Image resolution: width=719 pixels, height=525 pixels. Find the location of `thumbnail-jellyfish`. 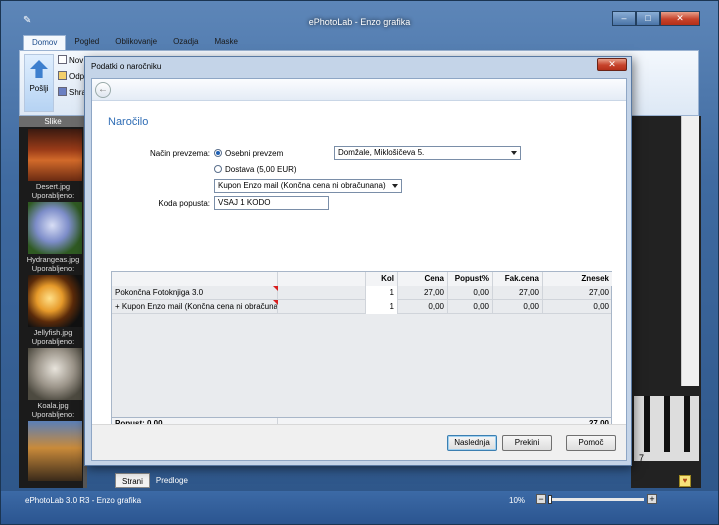

thumbnail-jellyfish is located at coordinates (55, 301).